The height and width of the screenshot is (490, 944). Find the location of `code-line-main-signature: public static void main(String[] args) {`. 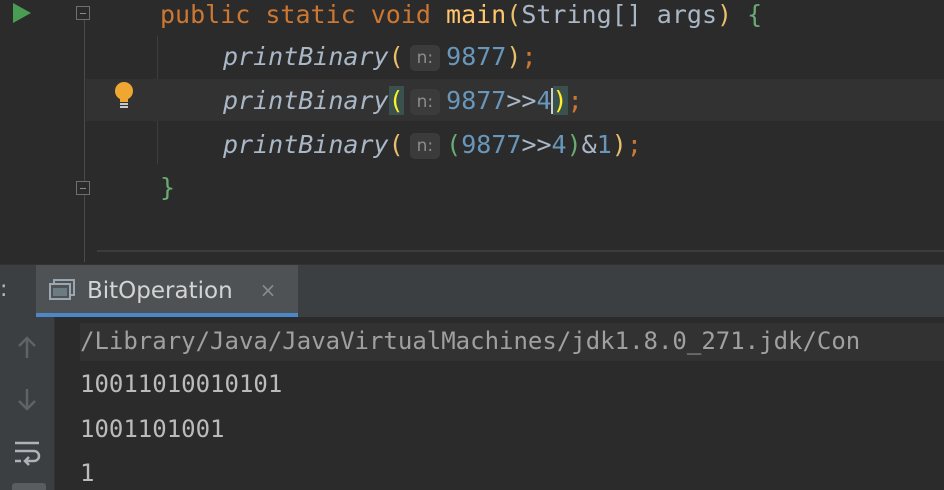

code-line-main-signature: public static void main(String[] args) { is located at coordinates (461, 15).